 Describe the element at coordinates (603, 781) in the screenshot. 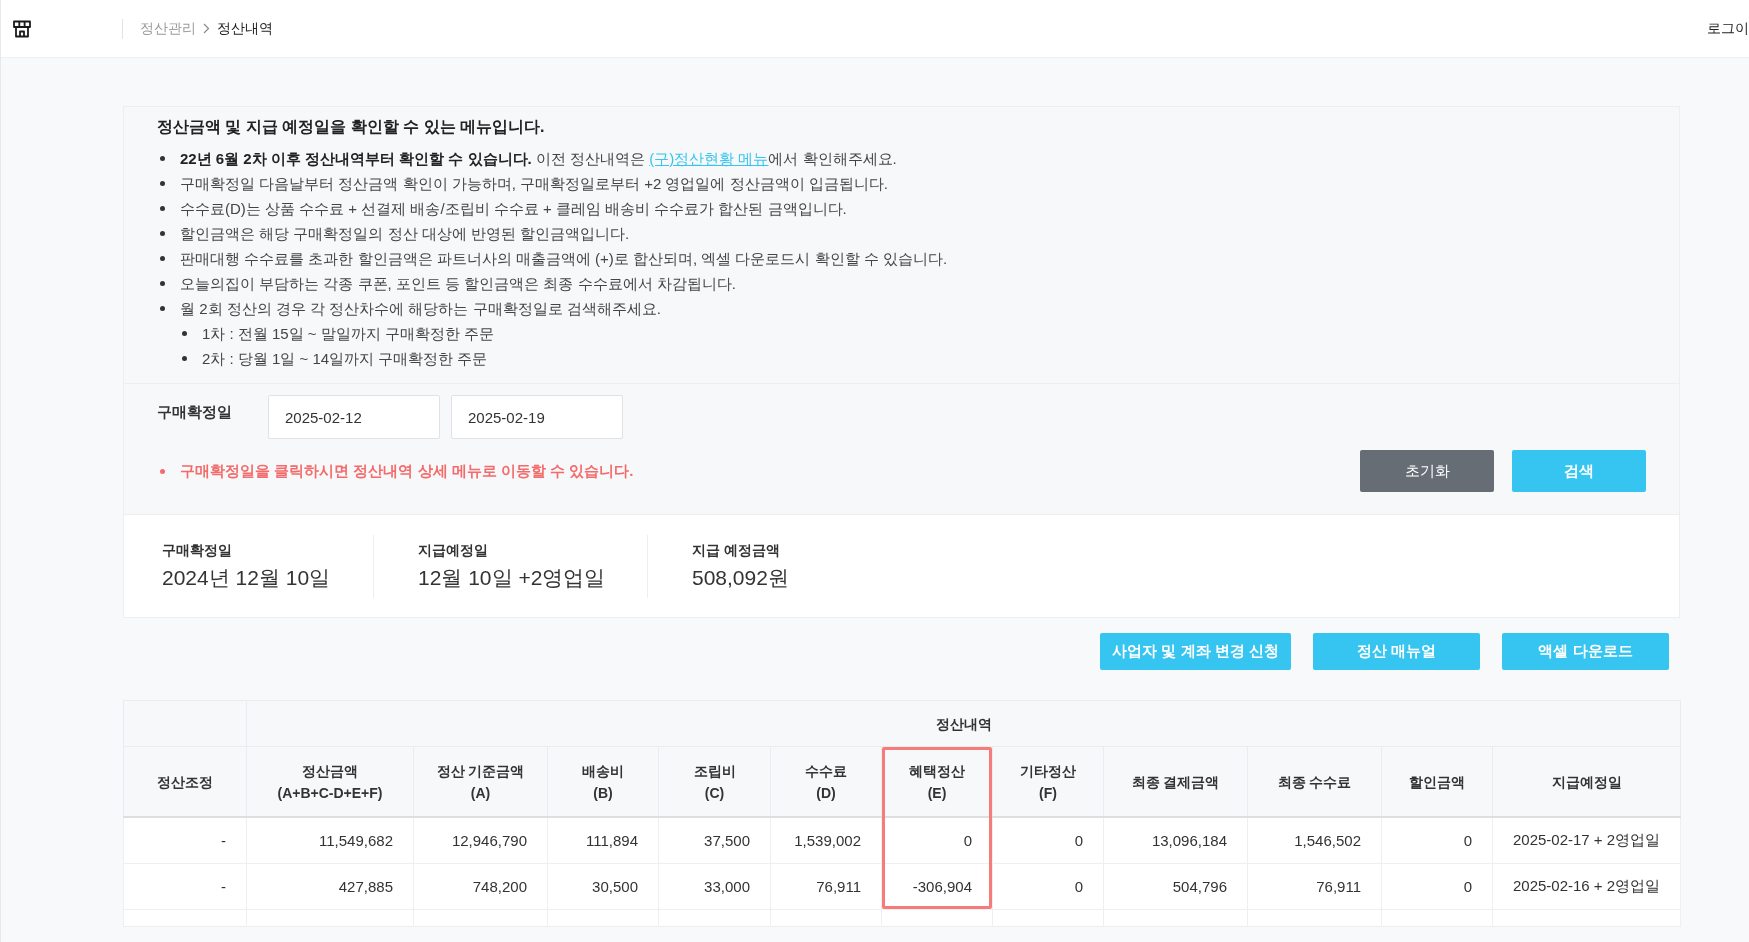

I see `column-header: 배송비 (B)` at that location.